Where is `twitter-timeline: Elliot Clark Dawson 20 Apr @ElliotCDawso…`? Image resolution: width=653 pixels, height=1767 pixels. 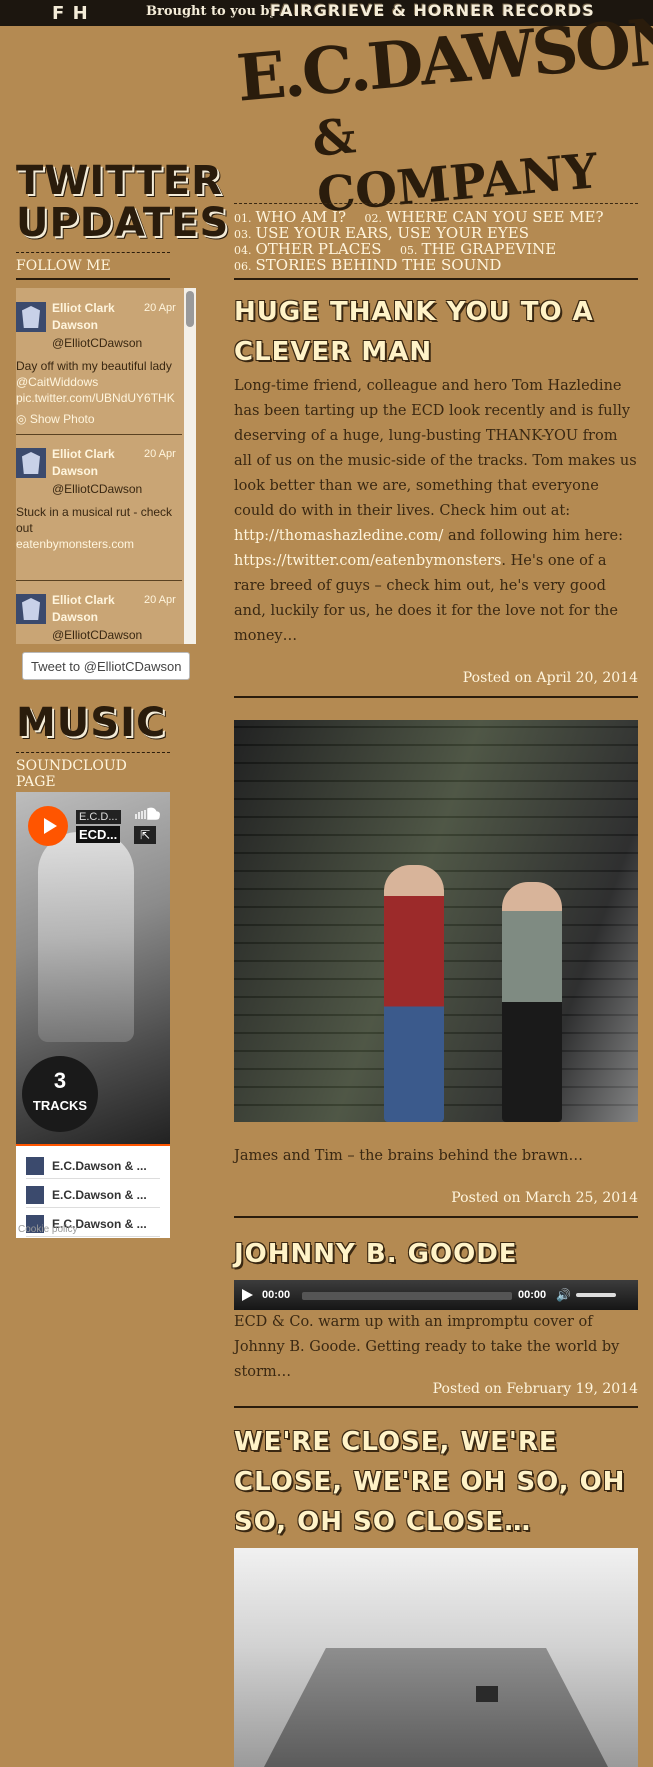 twitter-timeline: Elliot Clark Dawson 20 Apr @ElliotCDawso… is located at coordinates (106, 466).